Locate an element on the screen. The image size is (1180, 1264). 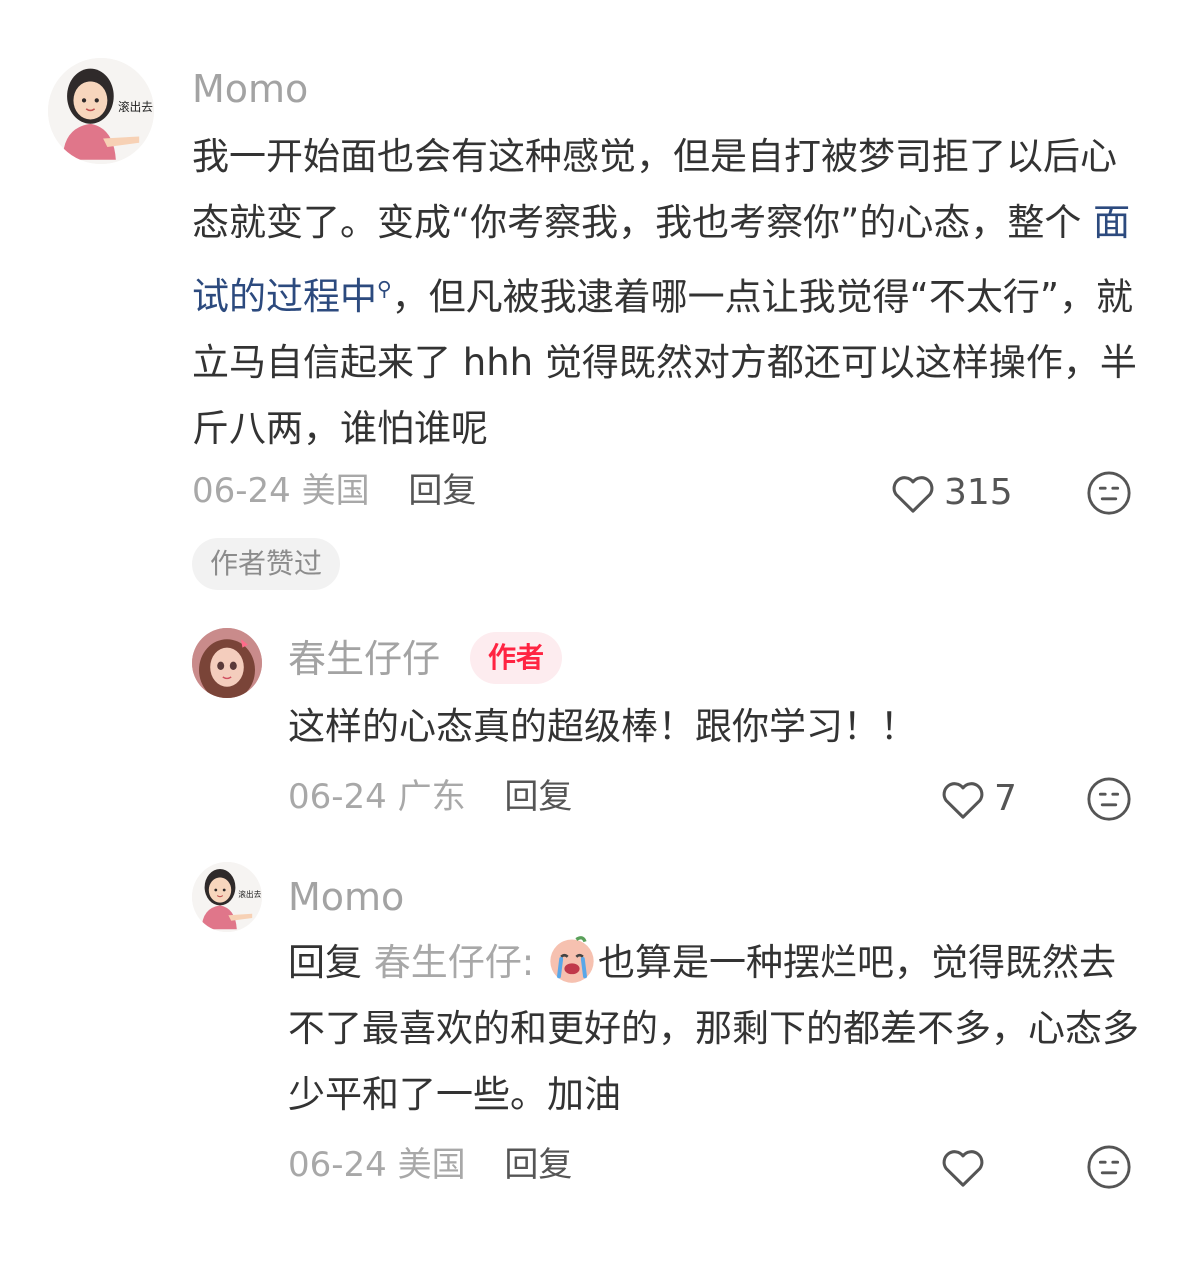
like-button is located at coordinates (967, 1167).